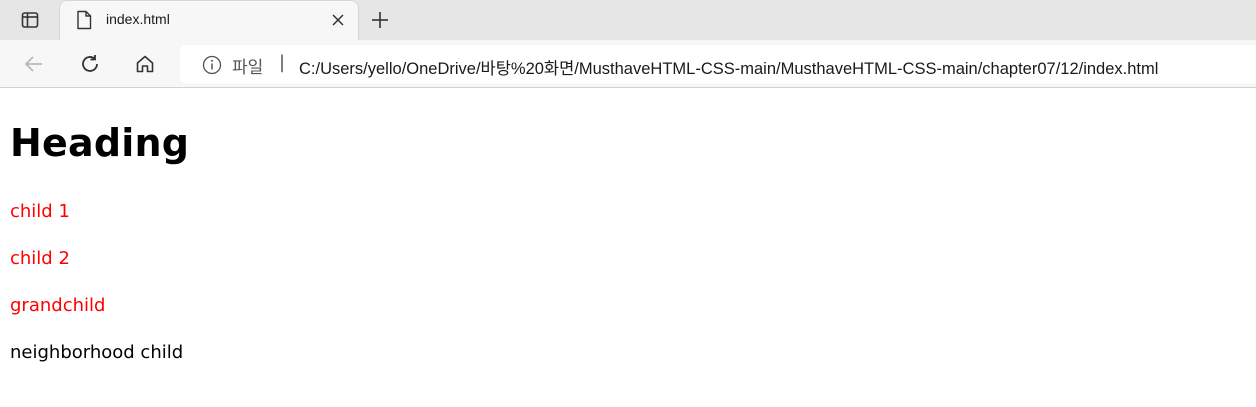  What do you see at coordinates (40, 258) in the screenshot?
I see `child-2-text: child 2` at bounding box center [40, 258].